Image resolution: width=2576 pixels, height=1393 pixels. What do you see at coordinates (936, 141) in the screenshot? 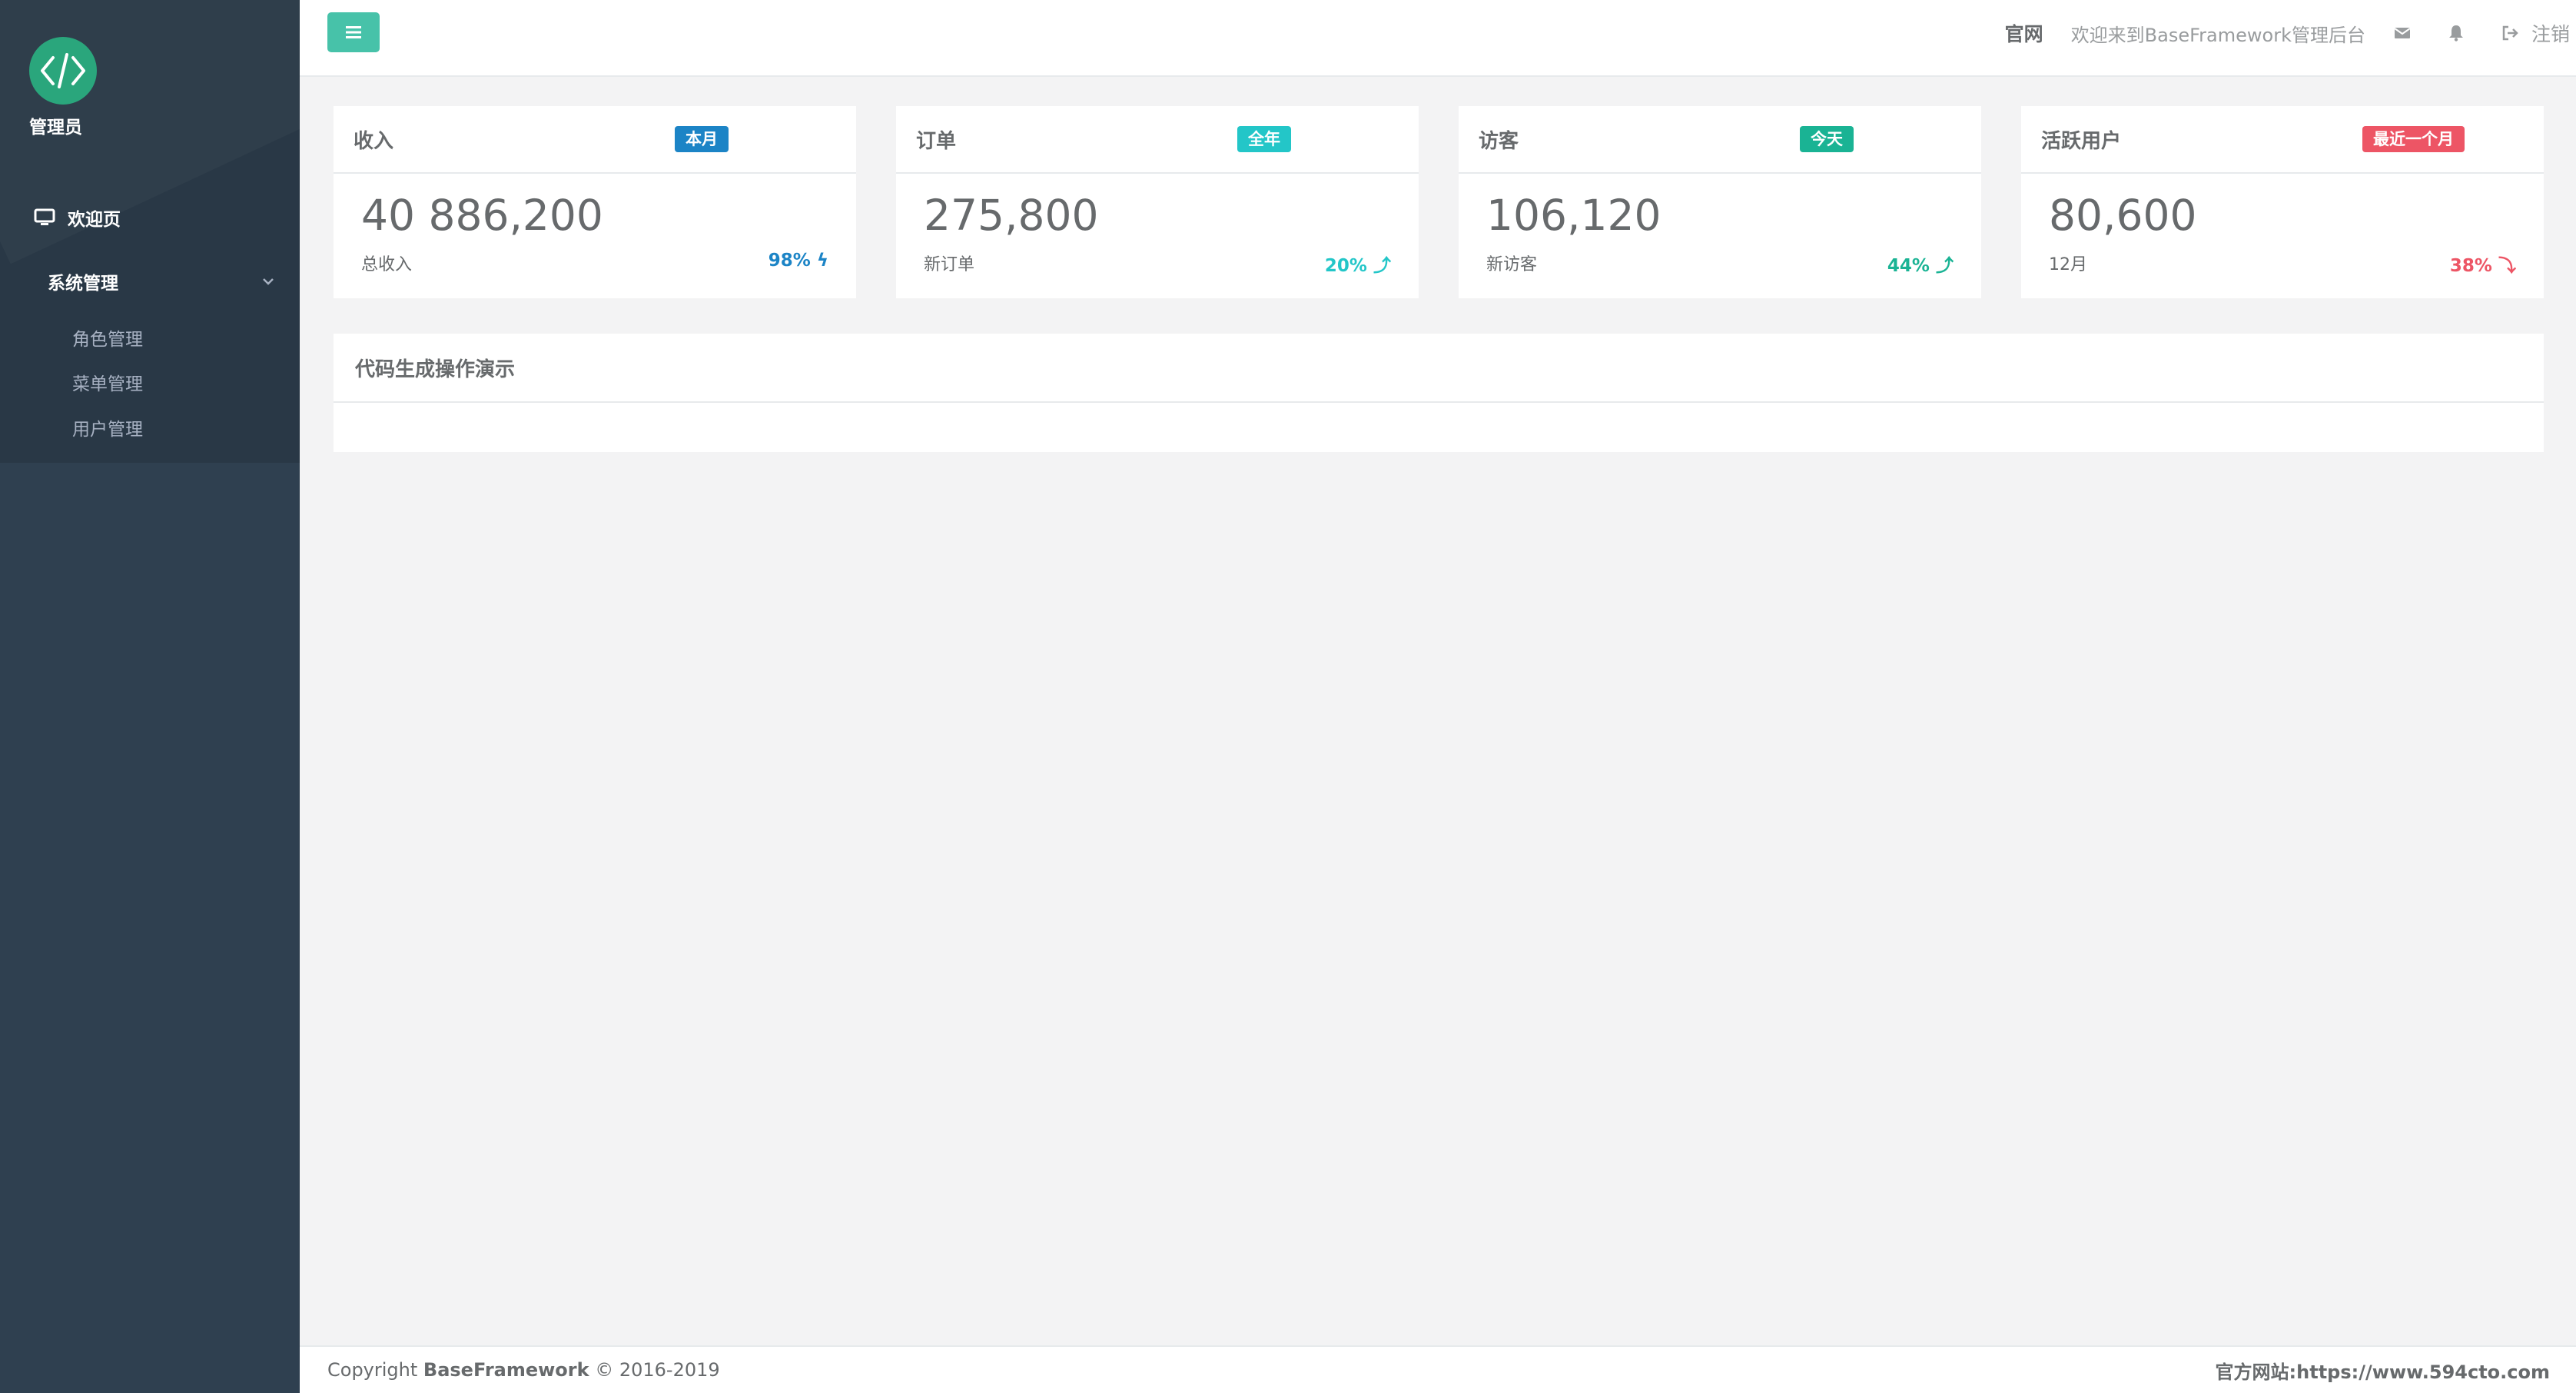
I see `card-title: 订单` at bounding box center [936, 141].